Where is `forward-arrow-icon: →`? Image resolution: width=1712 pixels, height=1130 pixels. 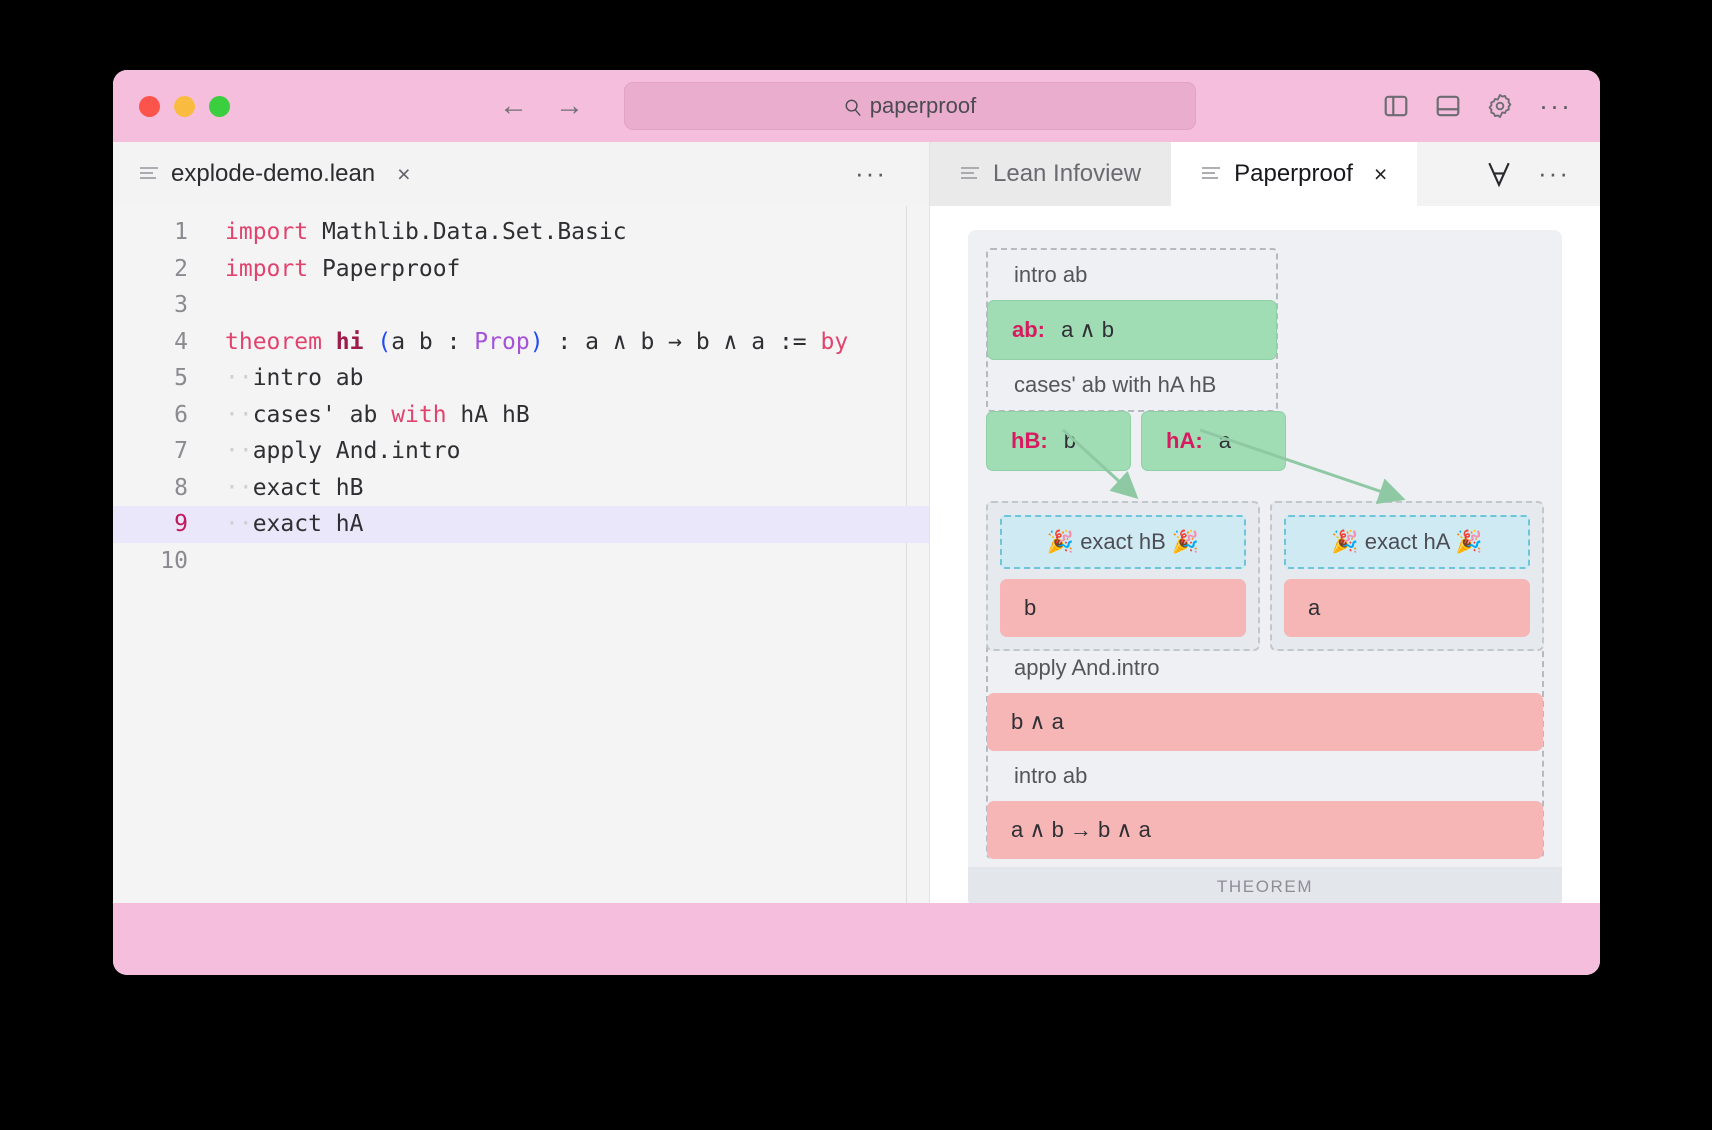 forward-arrow-icon: → is located at coordinates (569, 106).